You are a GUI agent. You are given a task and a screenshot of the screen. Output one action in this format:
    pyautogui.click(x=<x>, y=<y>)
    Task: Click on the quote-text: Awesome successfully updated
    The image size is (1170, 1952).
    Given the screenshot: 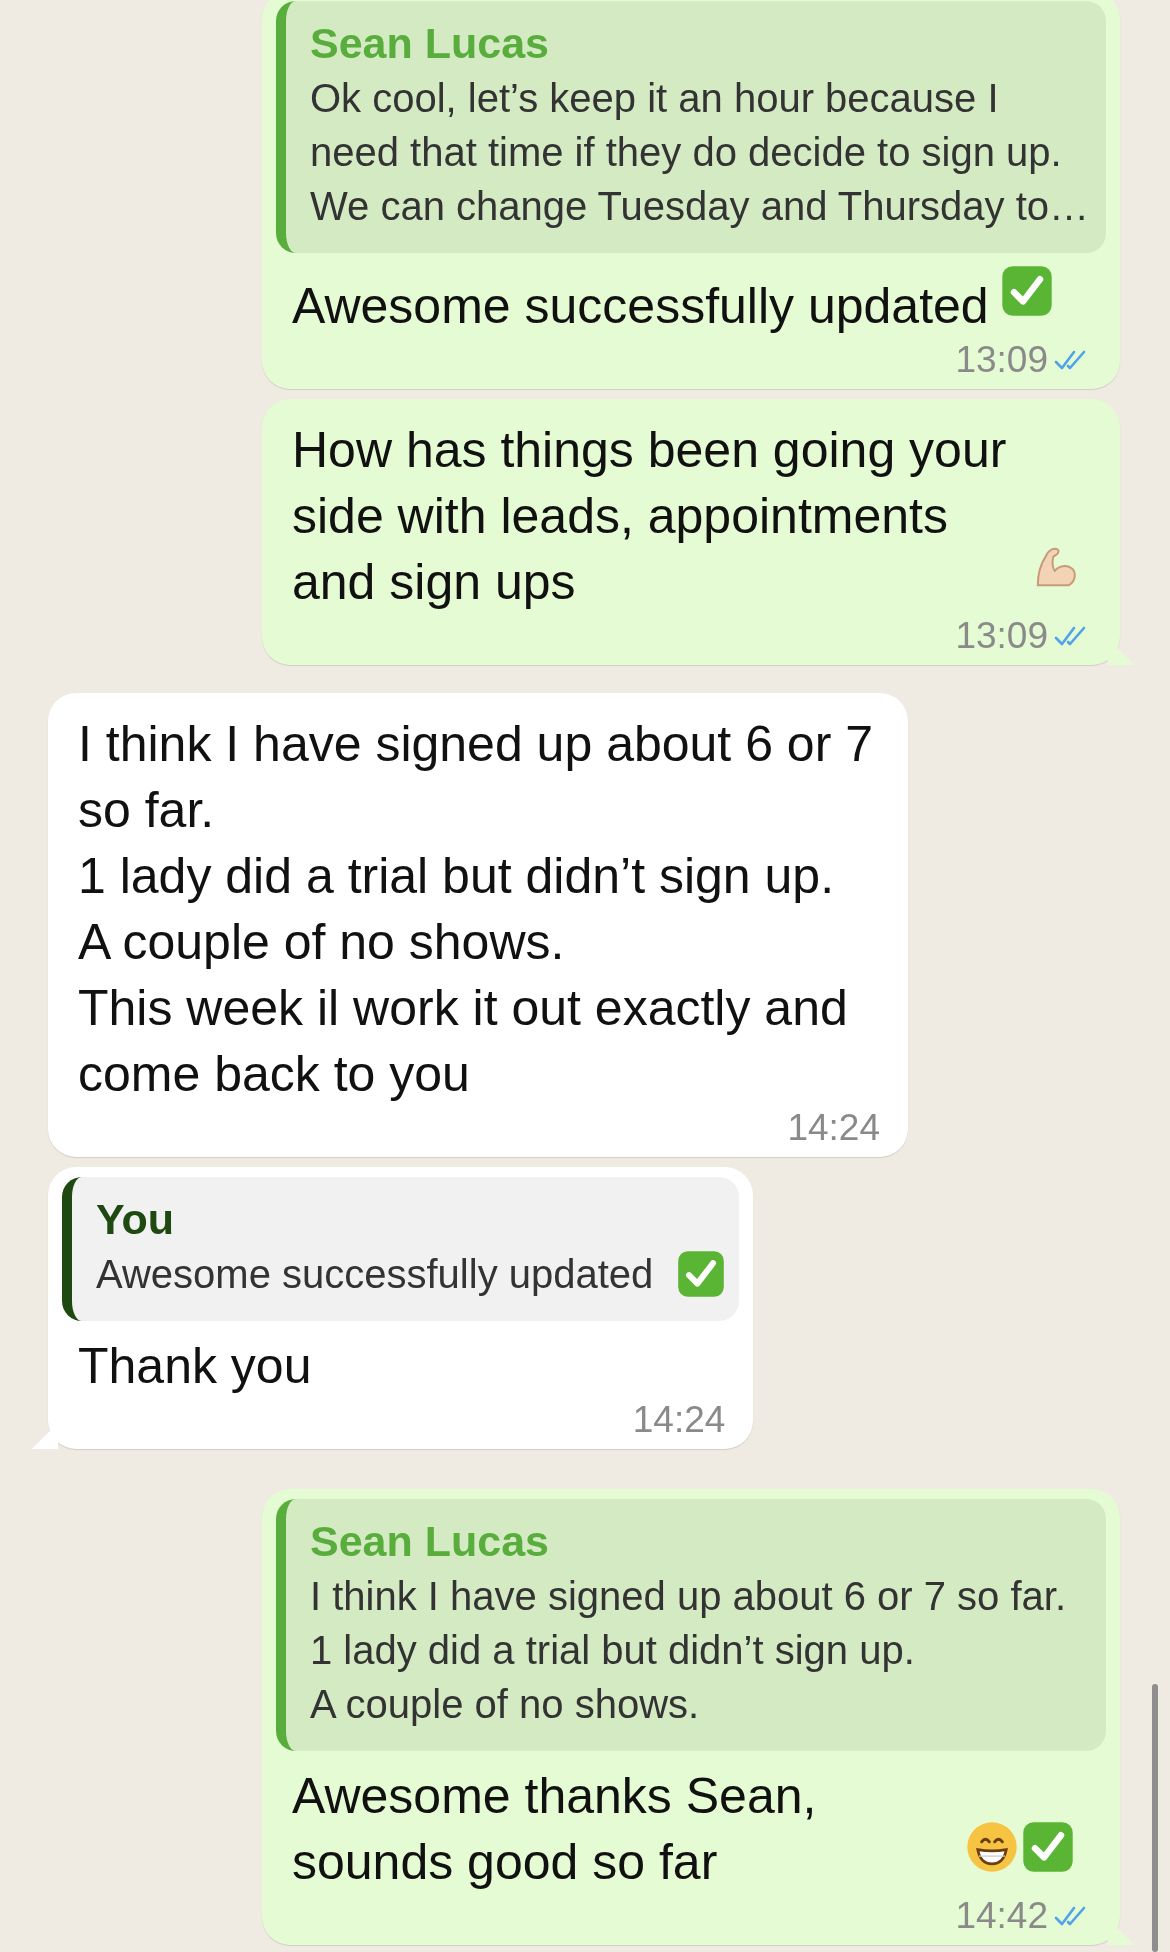 What is the action you would take?
    pyautogui.click(x=375, y=1274)
    